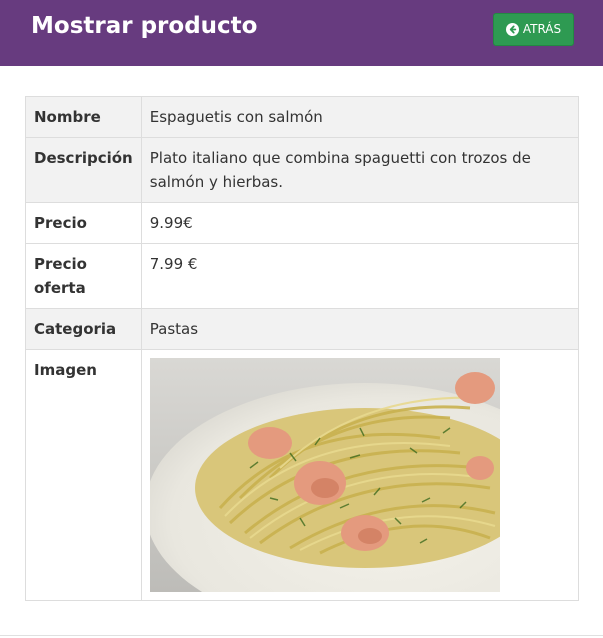  Describe the element at coordinates (83, 223) in the screenshot. I see `price-label: Precio` at that location.